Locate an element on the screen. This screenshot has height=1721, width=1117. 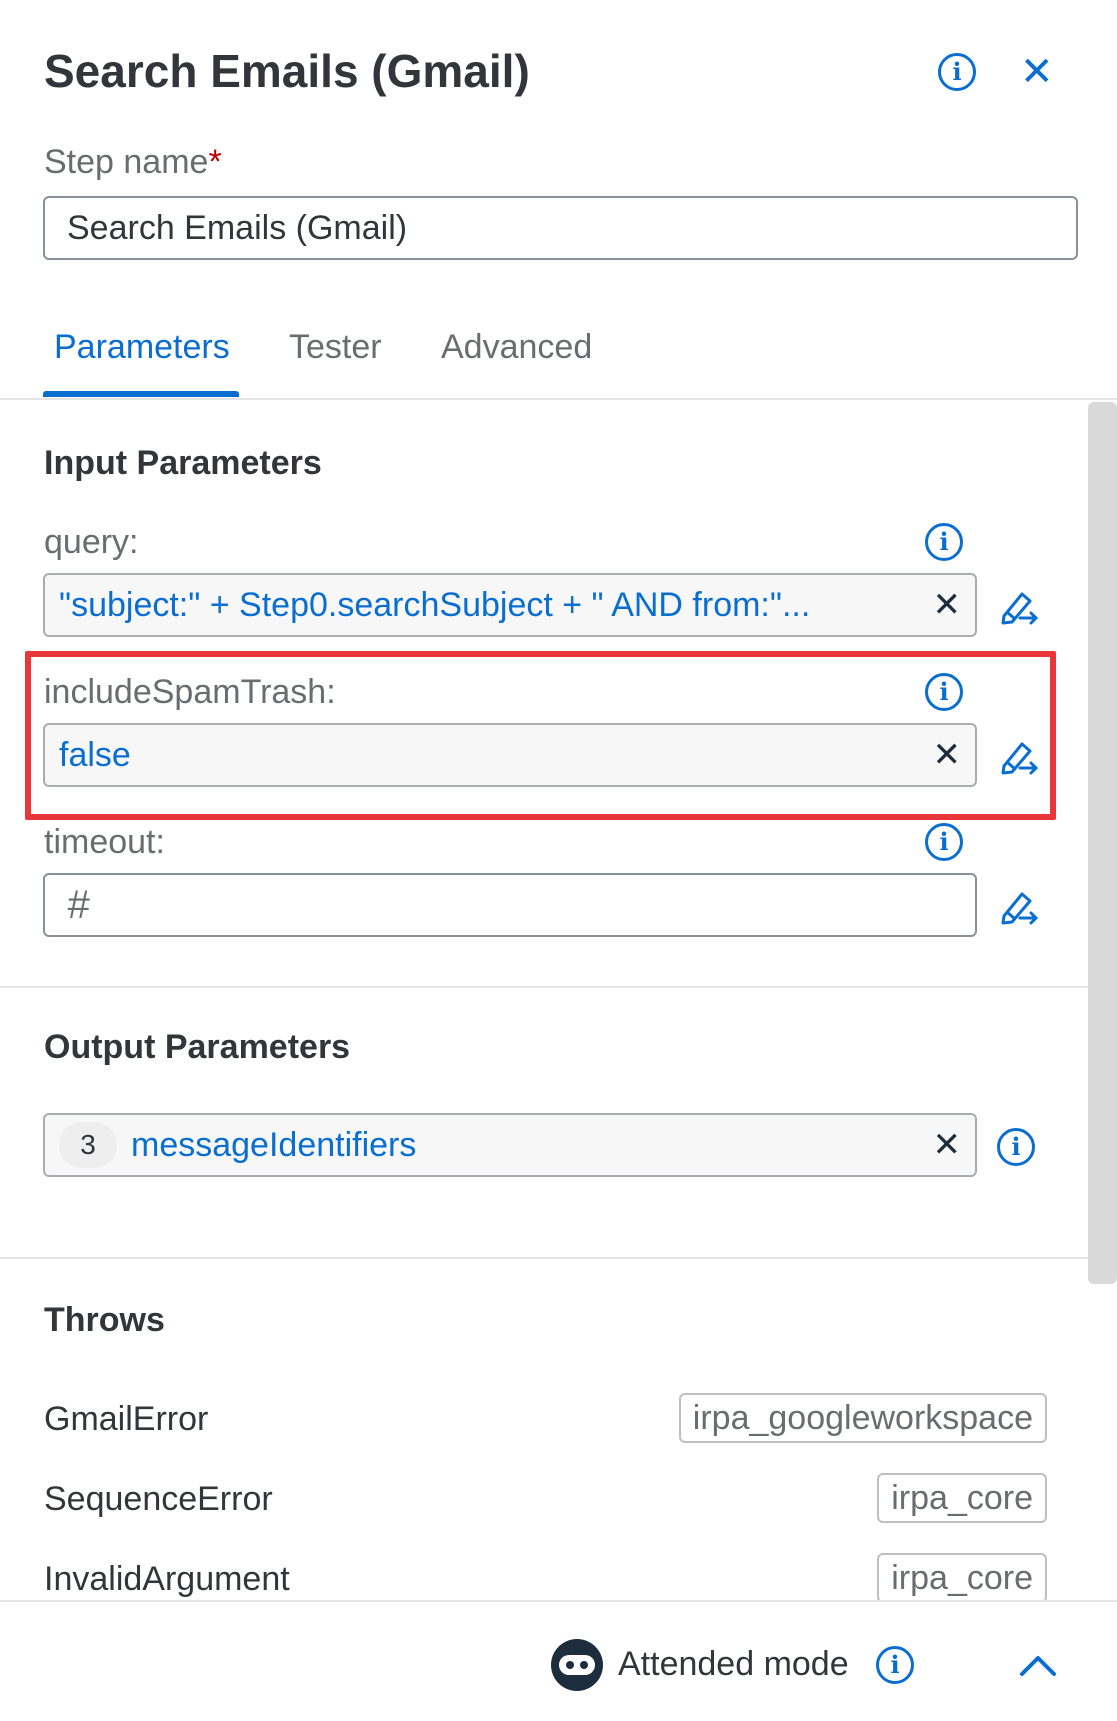
include-spam-trash-label: includeSpamTrash: is located at coordinates (190, 692).